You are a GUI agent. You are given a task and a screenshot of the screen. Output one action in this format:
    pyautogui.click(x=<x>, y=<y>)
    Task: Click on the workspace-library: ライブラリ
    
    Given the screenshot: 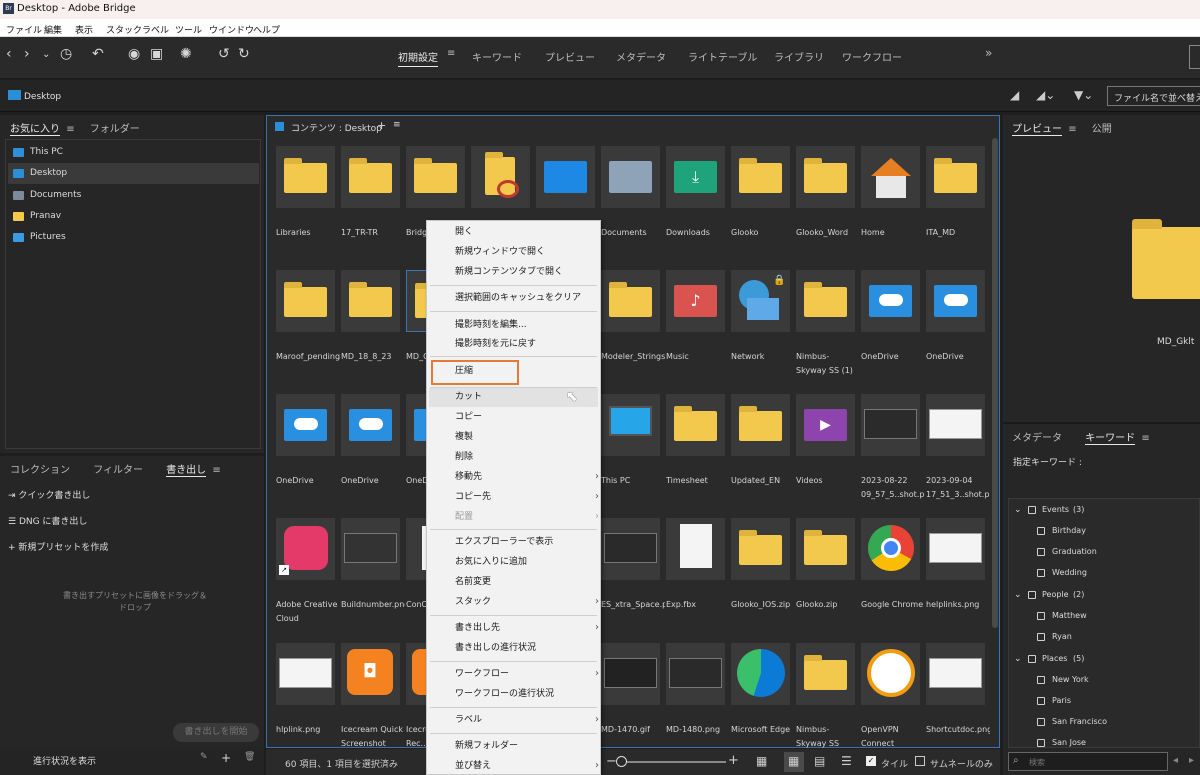 What is the action you would take?
    pyautogui.click(x=799, y=56)
    